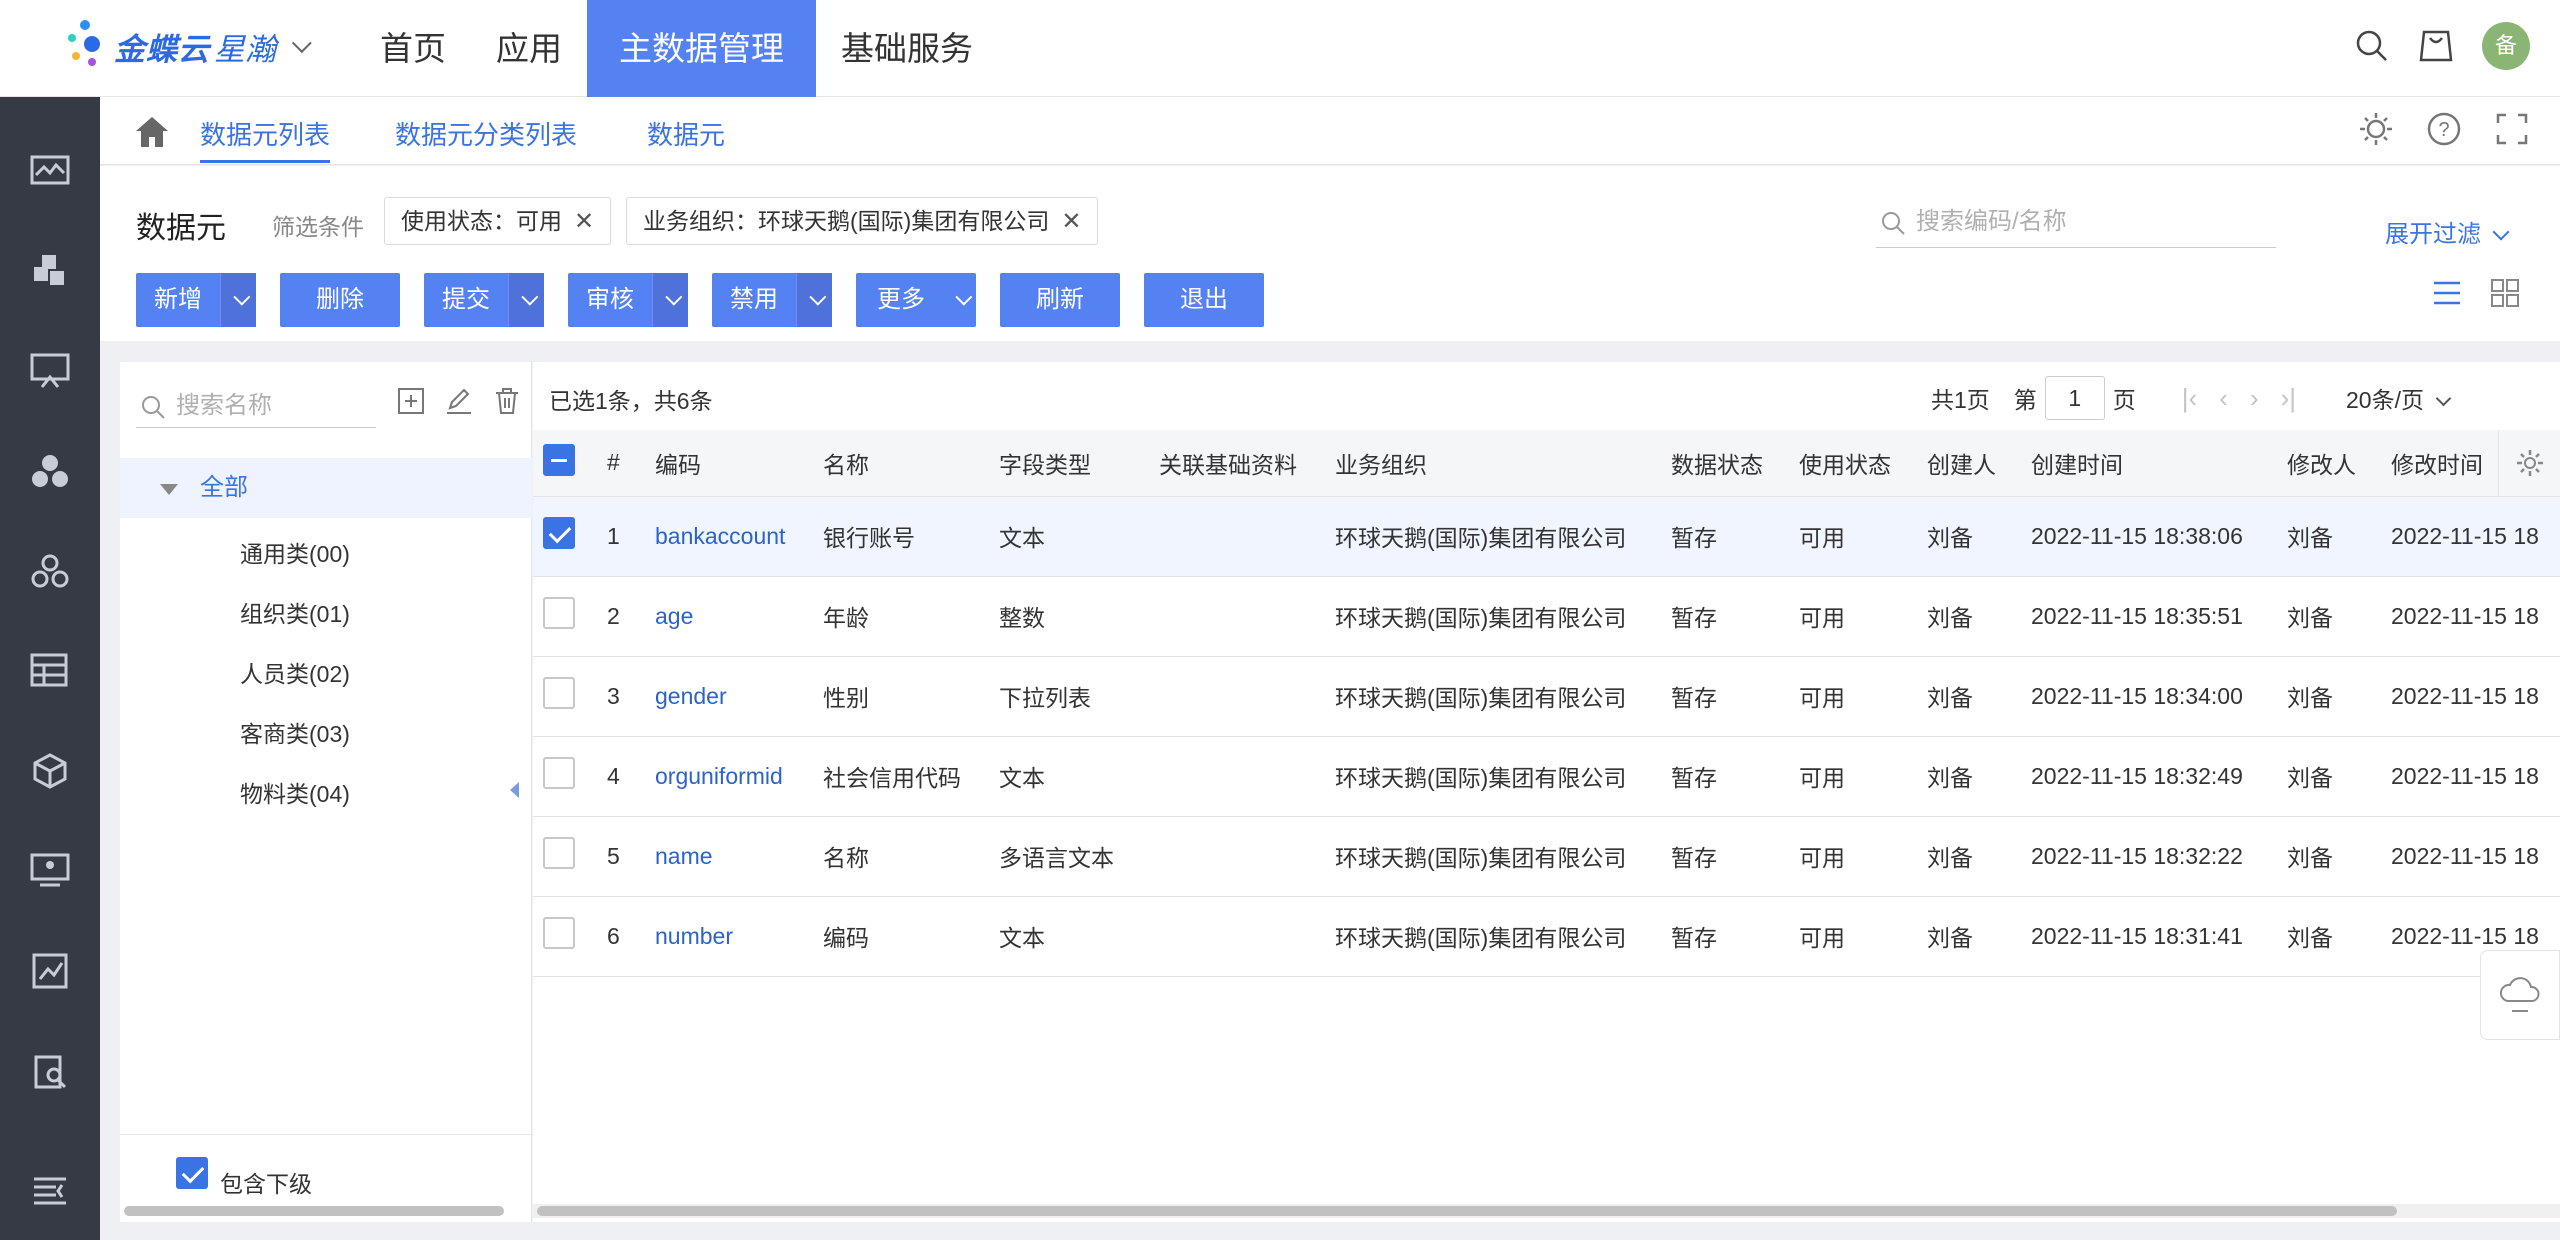 The height and width of the screenshot is (1240, 2560). Describe the element at coordinates (2074, 398) in the screenshot. I see `page-number-input: 1` at that location.